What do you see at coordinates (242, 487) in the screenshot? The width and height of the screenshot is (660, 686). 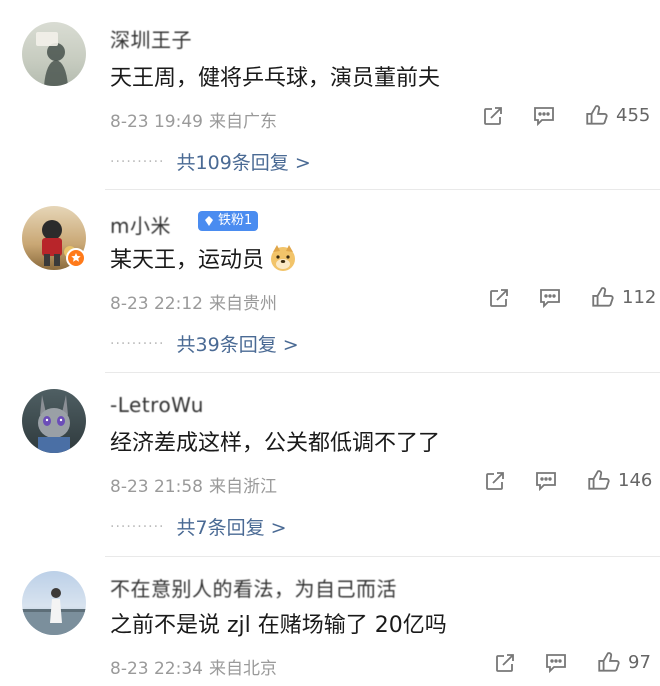 I see `comment-location: 来自浙江` at bounding box center [242, 487].